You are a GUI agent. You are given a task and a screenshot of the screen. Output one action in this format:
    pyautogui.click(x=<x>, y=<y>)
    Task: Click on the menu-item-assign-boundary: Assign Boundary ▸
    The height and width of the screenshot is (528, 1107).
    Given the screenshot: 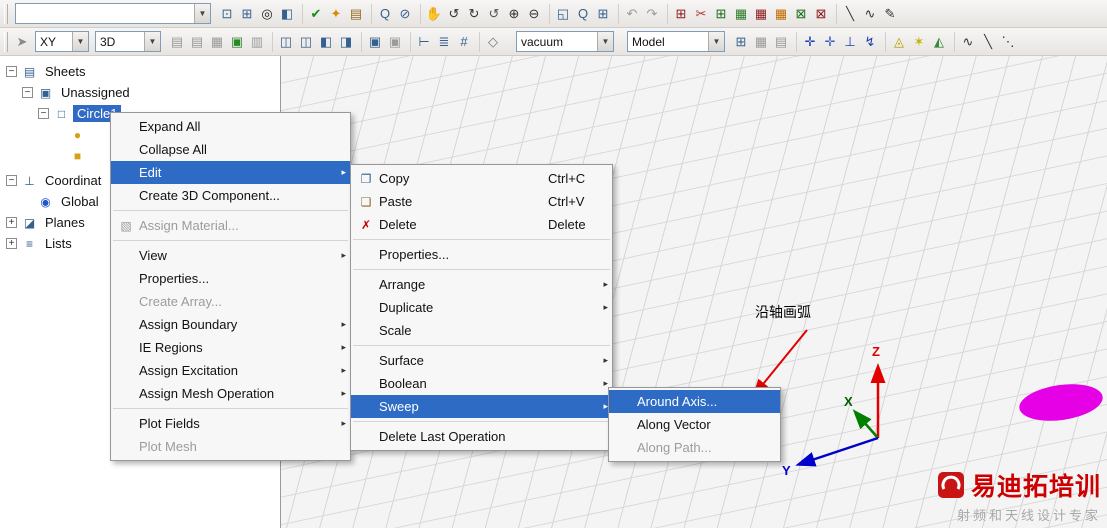 What is the action you would take?
    pyautogui.click(x=230, y=324)
    